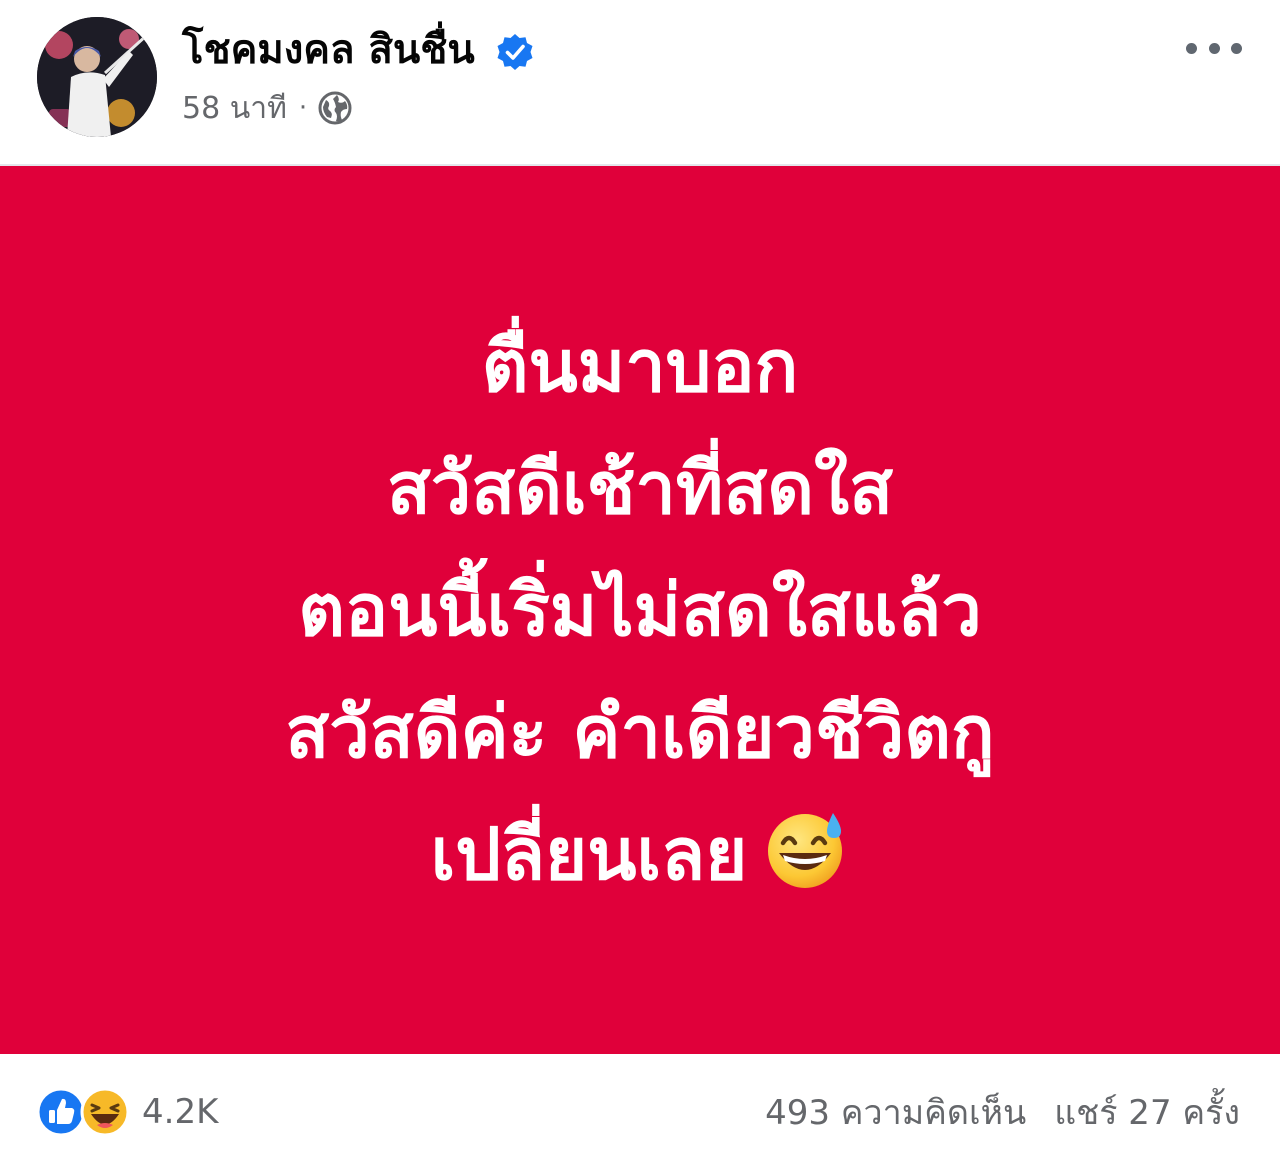 Image resolution: width=1280 pixels, height=1161 pixels. I want to click on reaction-summary: 4.2K, so click(127, 1112).